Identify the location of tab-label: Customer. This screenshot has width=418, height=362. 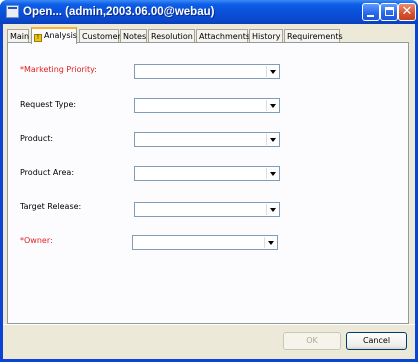
(101, 36).